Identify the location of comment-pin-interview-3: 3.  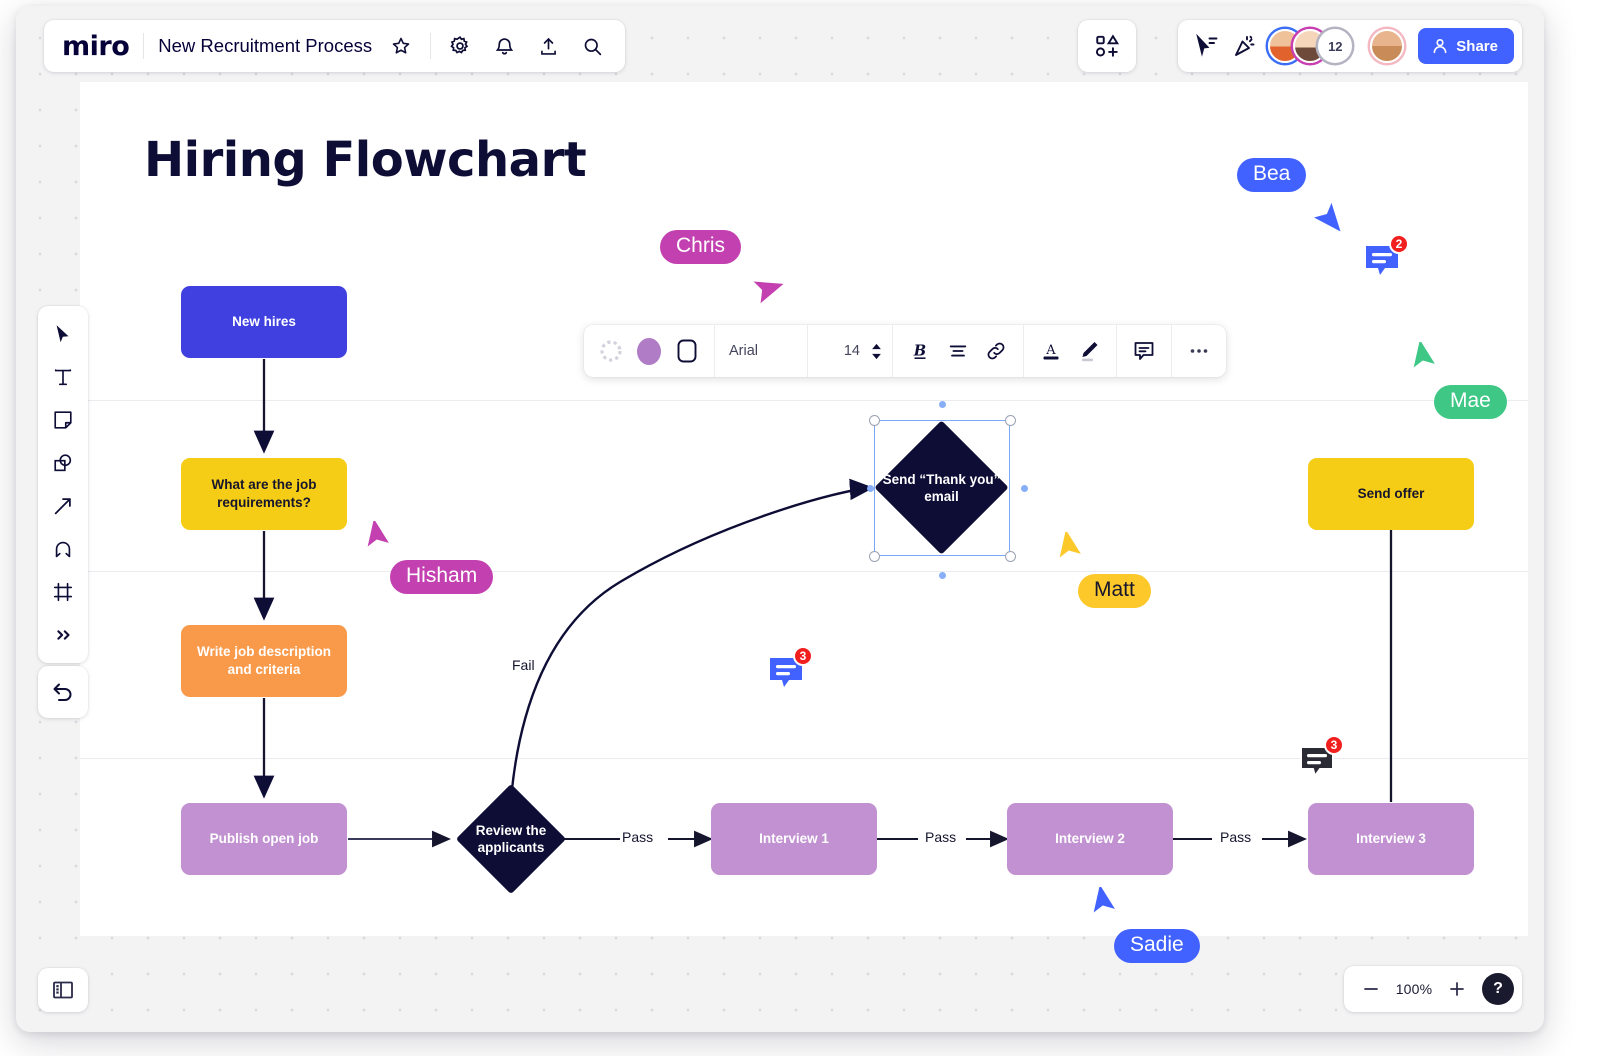
(1321, 760).